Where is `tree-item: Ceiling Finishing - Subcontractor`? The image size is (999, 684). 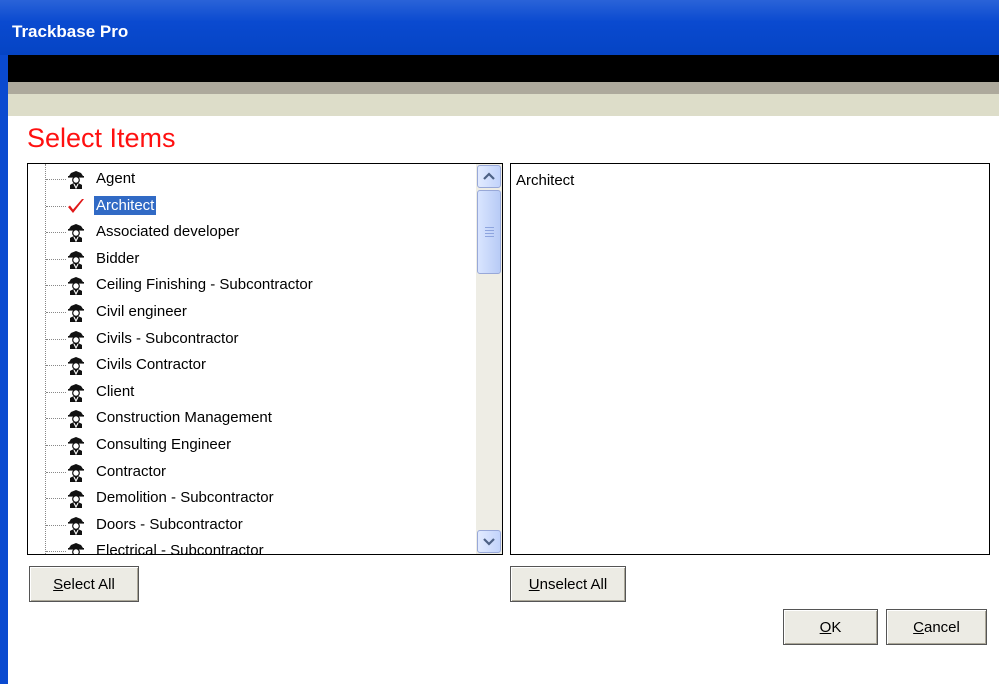 tree-item: Ceiling Finishing - Subcontractor is located at coordinates (252, 285).